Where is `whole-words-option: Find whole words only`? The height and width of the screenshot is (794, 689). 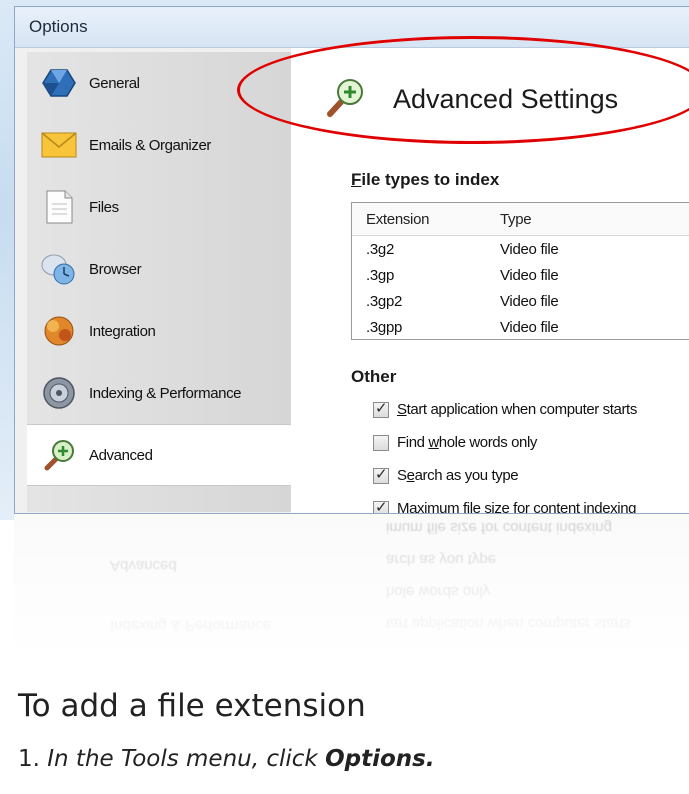 whole-words-option: Find whole words only is located at coordinates (455, 442).